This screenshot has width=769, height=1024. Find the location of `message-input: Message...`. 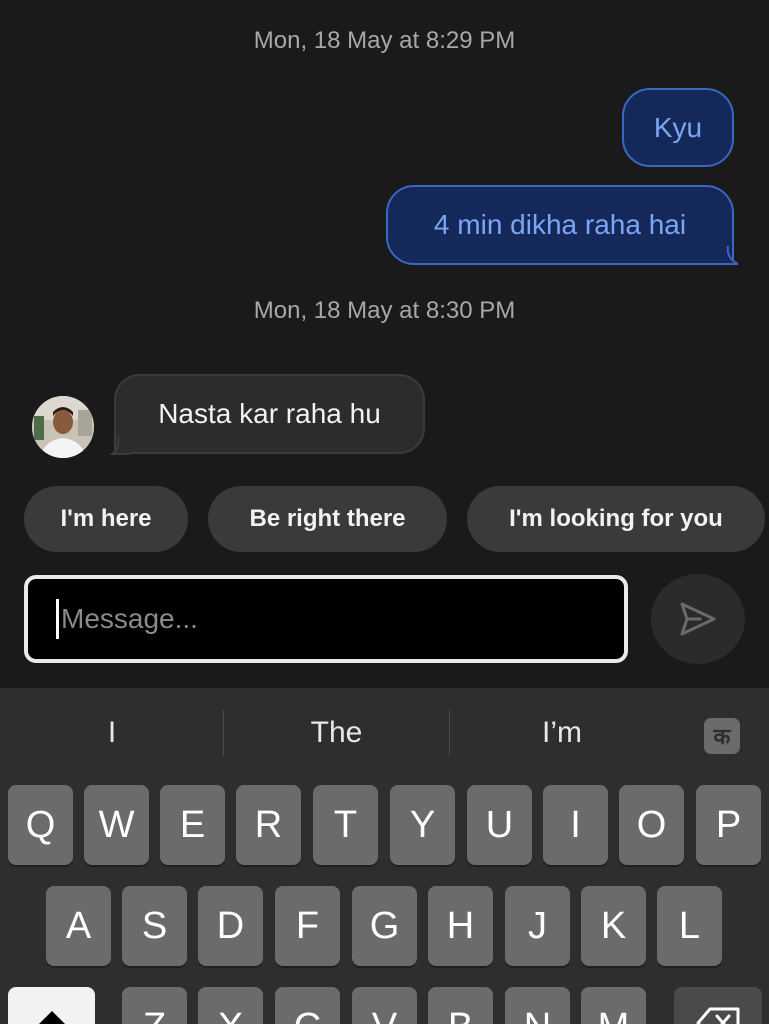

message-input: Message... is located at coordinates (326, 619).